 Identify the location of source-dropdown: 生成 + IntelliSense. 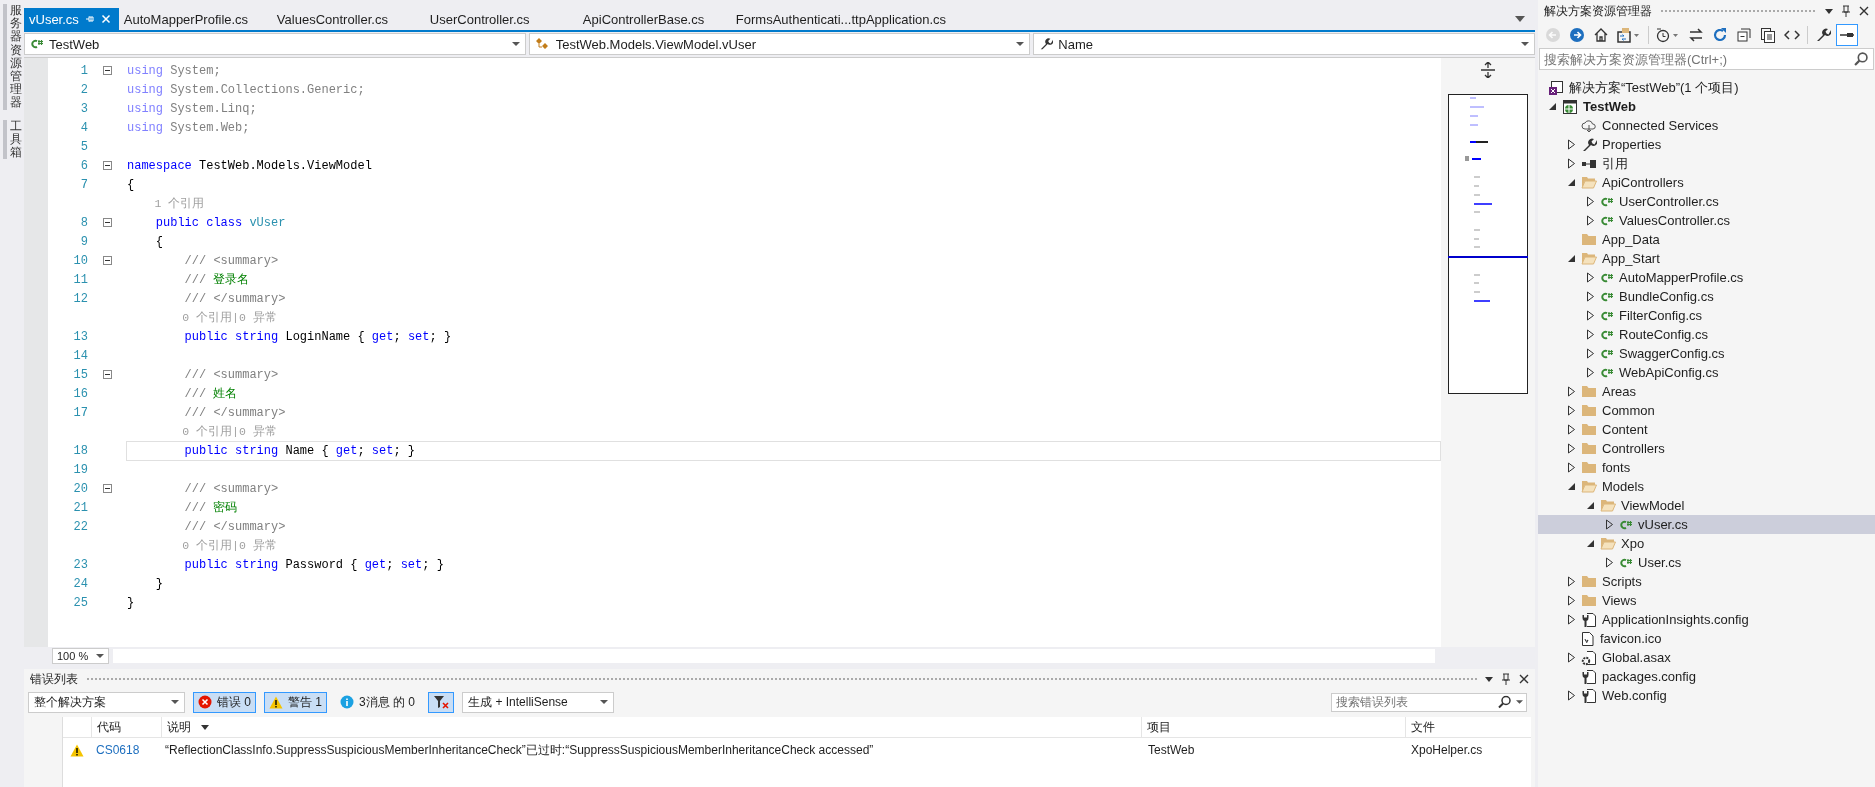
(538, 702).